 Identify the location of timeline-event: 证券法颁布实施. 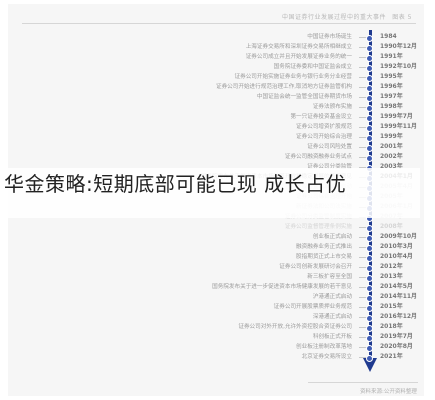
(332, 107).